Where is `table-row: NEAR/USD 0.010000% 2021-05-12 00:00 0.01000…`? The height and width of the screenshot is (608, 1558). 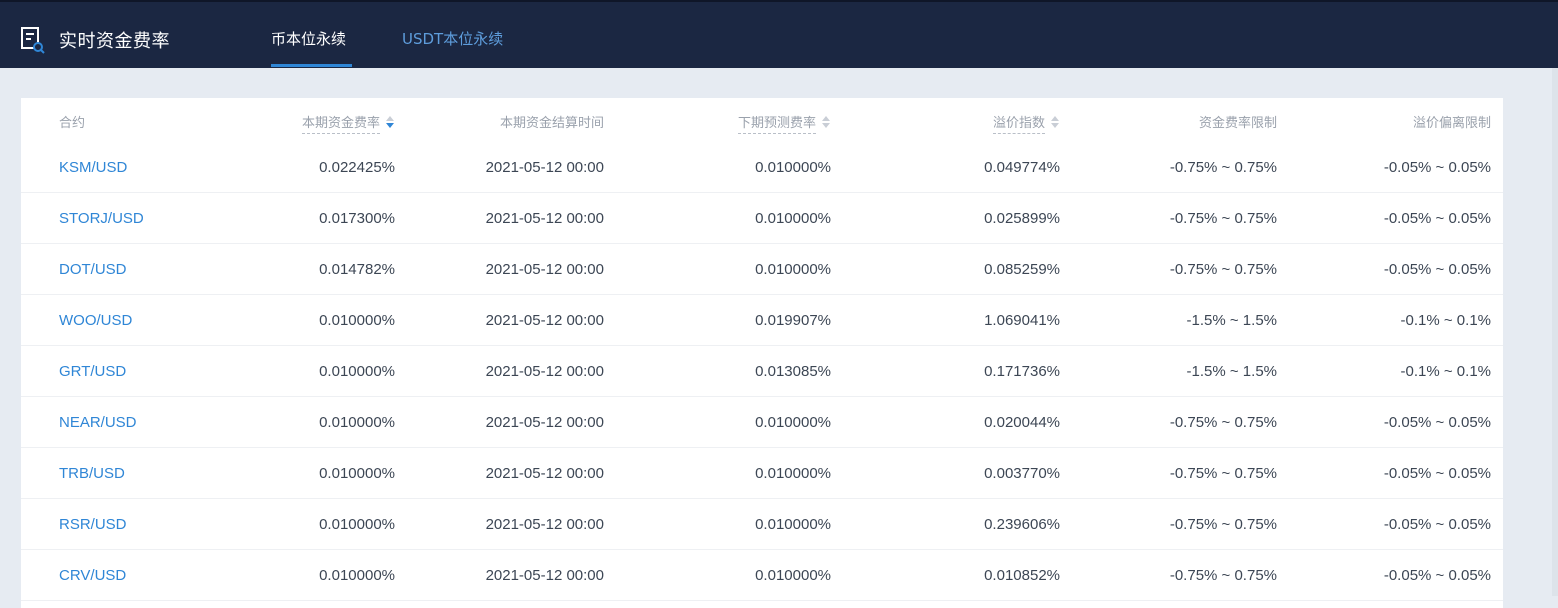 table-row: NEAR/USD 0.010000% 2021-05-12 00:00 0.01000… is located at coordinates (762, 422).